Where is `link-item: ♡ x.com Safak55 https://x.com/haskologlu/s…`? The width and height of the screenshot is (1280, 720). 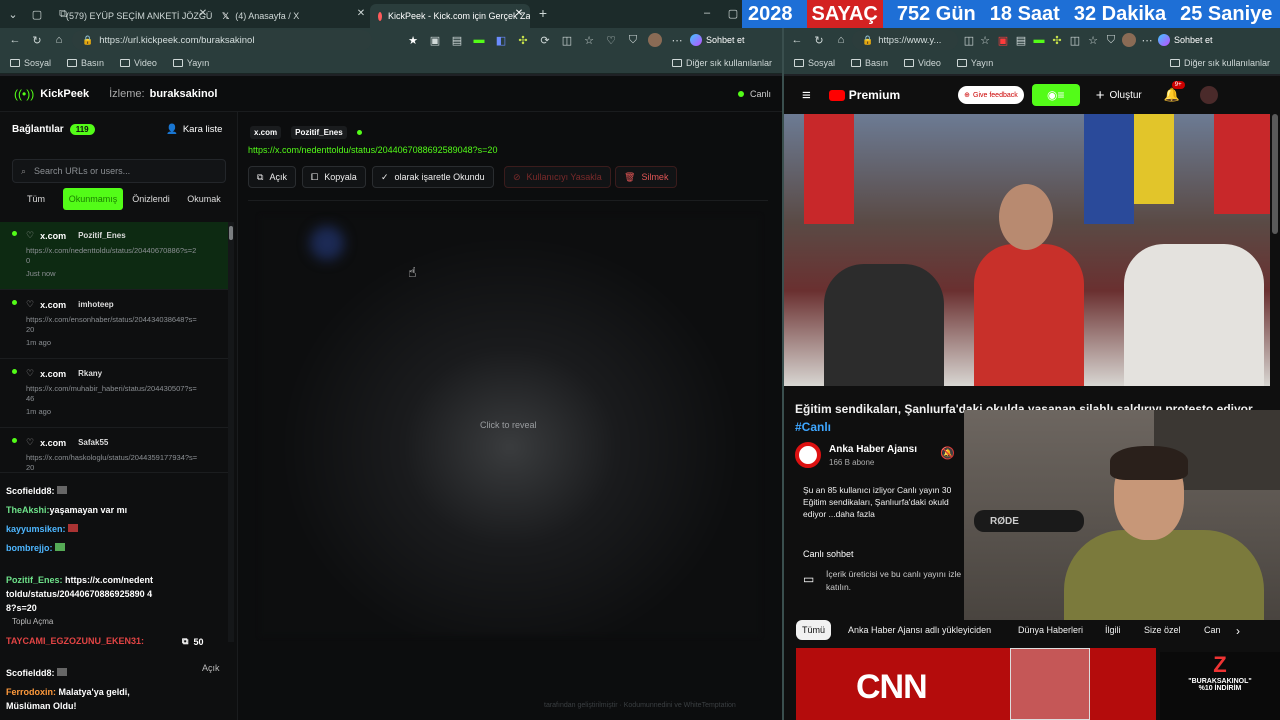
link-item: ♡ x.com Safak55 https://x.com/haskologlu/s… is located at coordinates (114, 451).